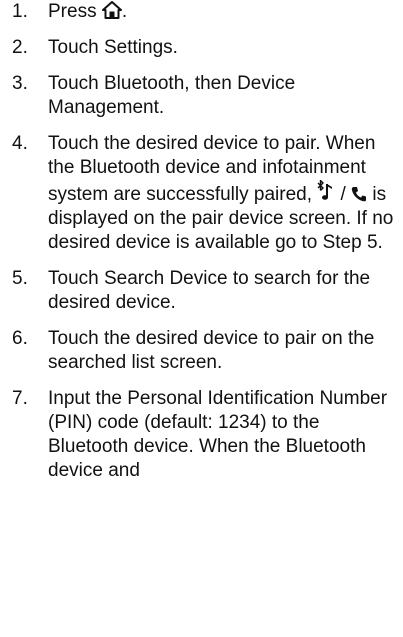  Describe the element at coordinates (124, 11) in the screenshot. I see `step-text-end: .` at that location.